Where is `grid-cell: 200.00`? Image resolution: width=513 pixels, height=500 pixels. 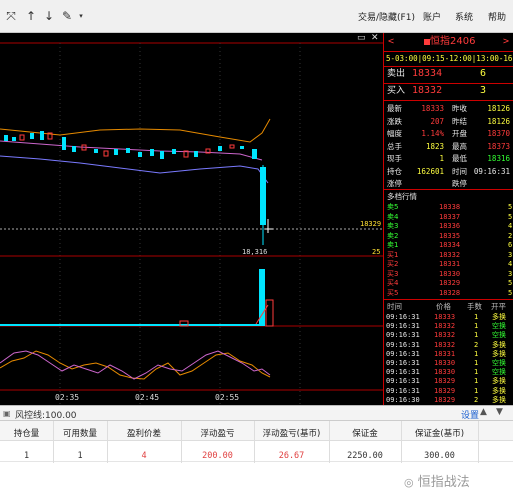 grid-cell: 200.00 is located at coordinates (217, 456).